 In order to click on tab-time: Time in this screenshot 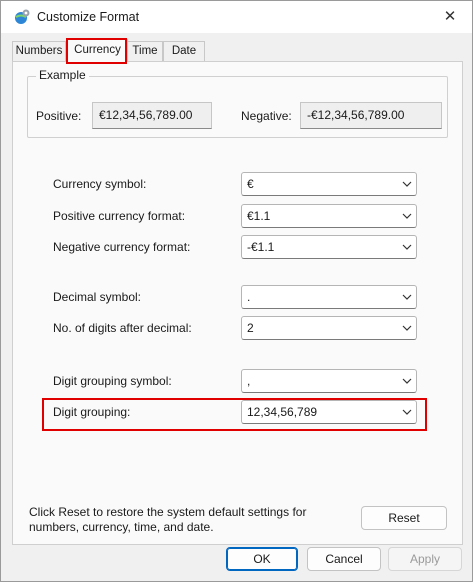, I will do `click(145, 51)`.